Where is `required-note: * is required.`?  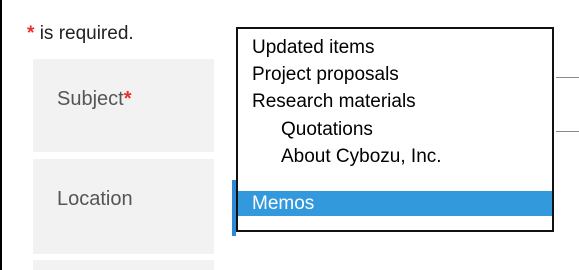
required-note: * is required. is located at coordinates (80, 34).